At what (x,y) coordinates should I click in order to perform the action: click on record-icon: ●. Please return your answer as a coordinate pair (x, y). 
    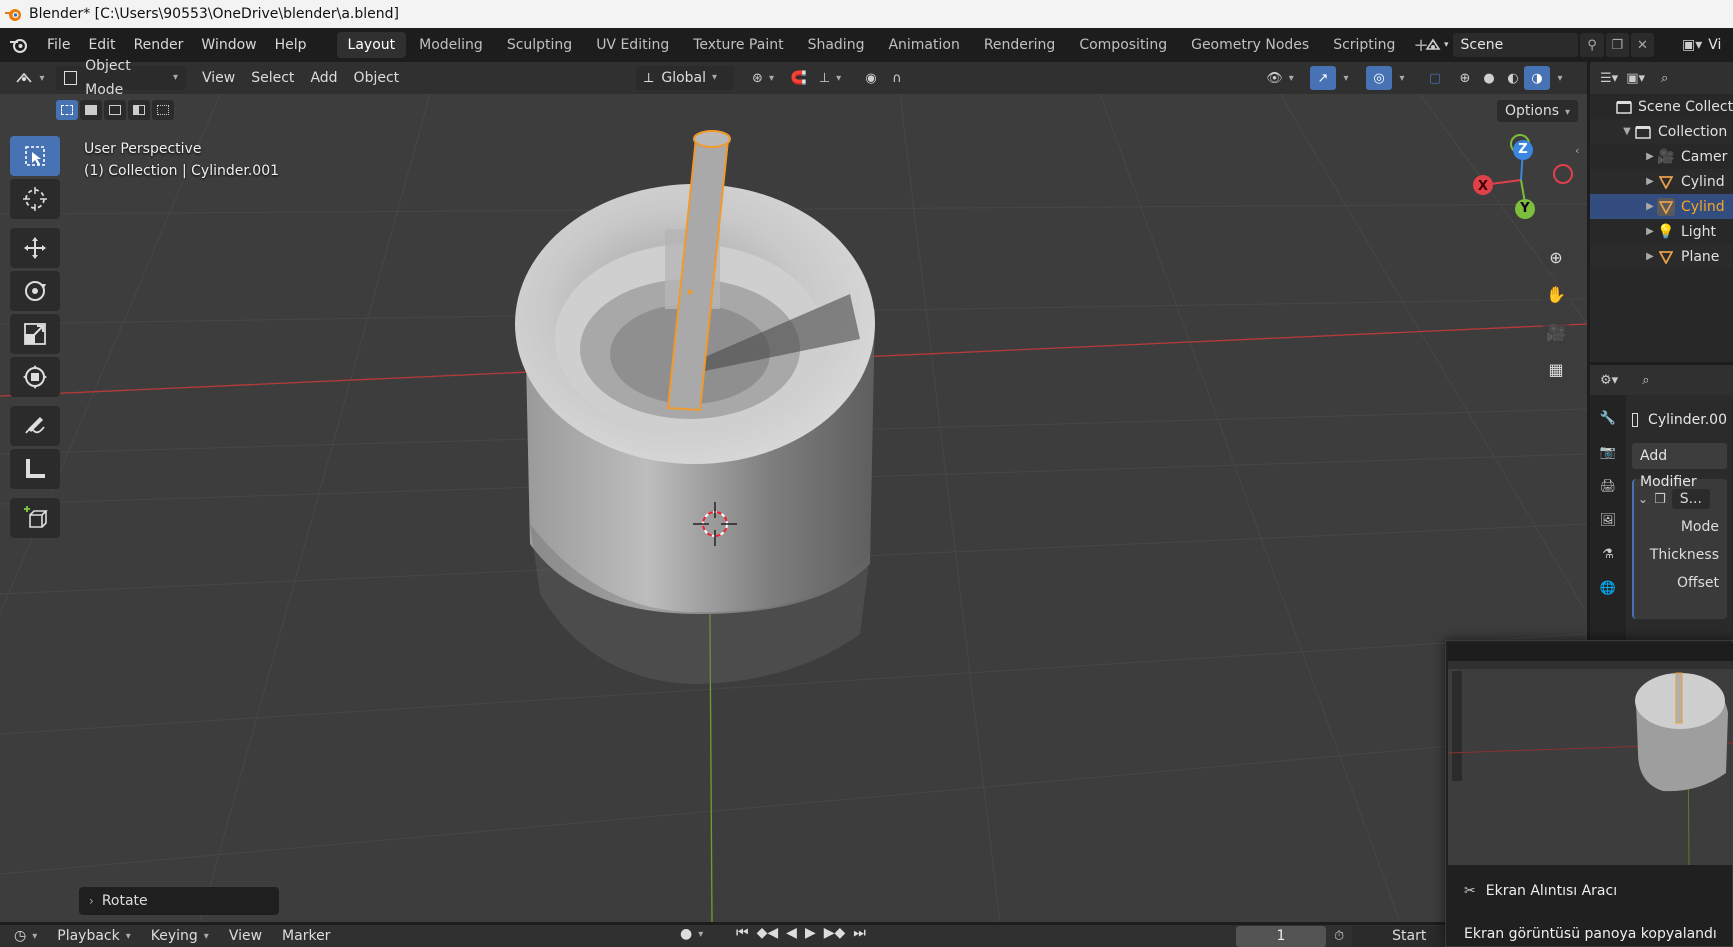
    Looking at the image, I should click on (686, 934).